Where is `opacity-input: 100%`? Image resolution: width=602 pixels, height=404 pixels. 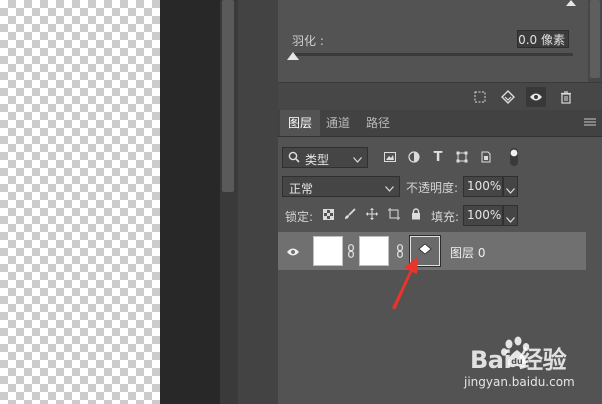
opacity-input: 100% is located at coordinates (483, 186).